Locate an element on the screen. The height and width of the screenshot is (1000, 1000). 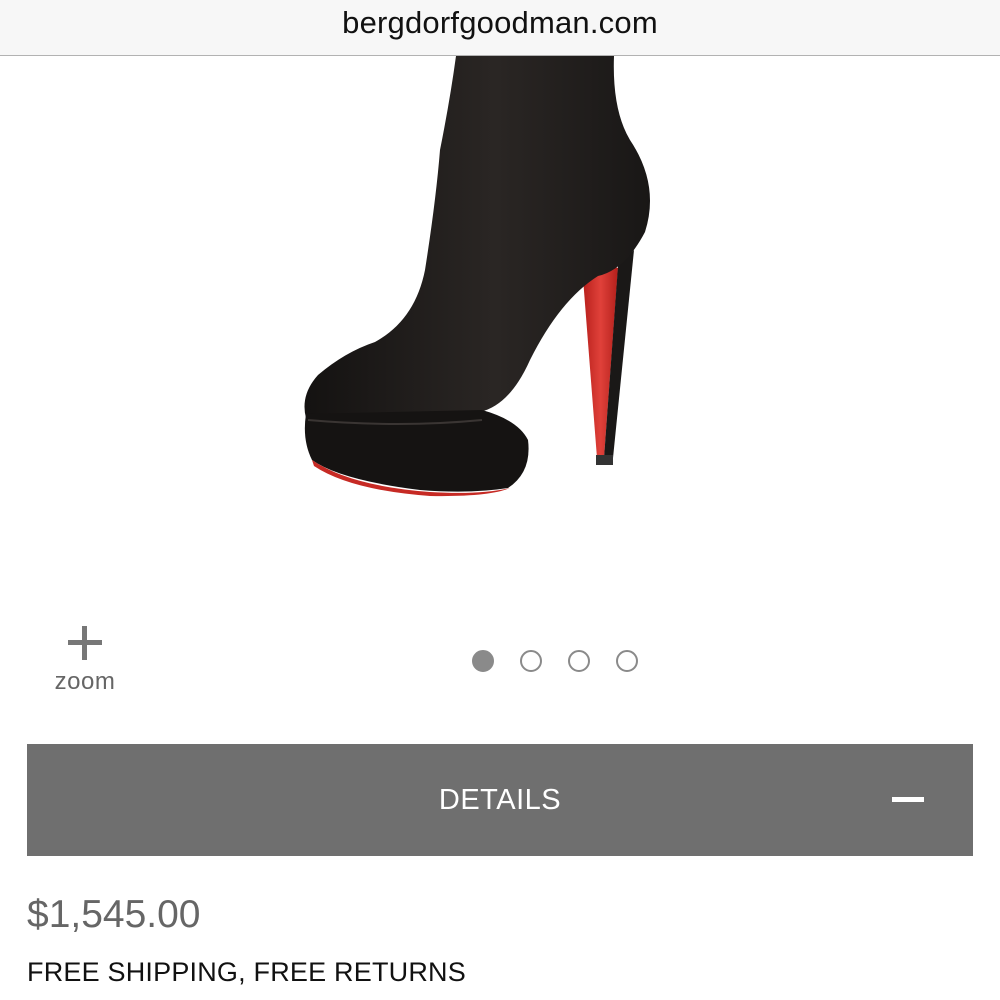
url-text: bergdorfgoodman.com is located at coordinates (500, 23).